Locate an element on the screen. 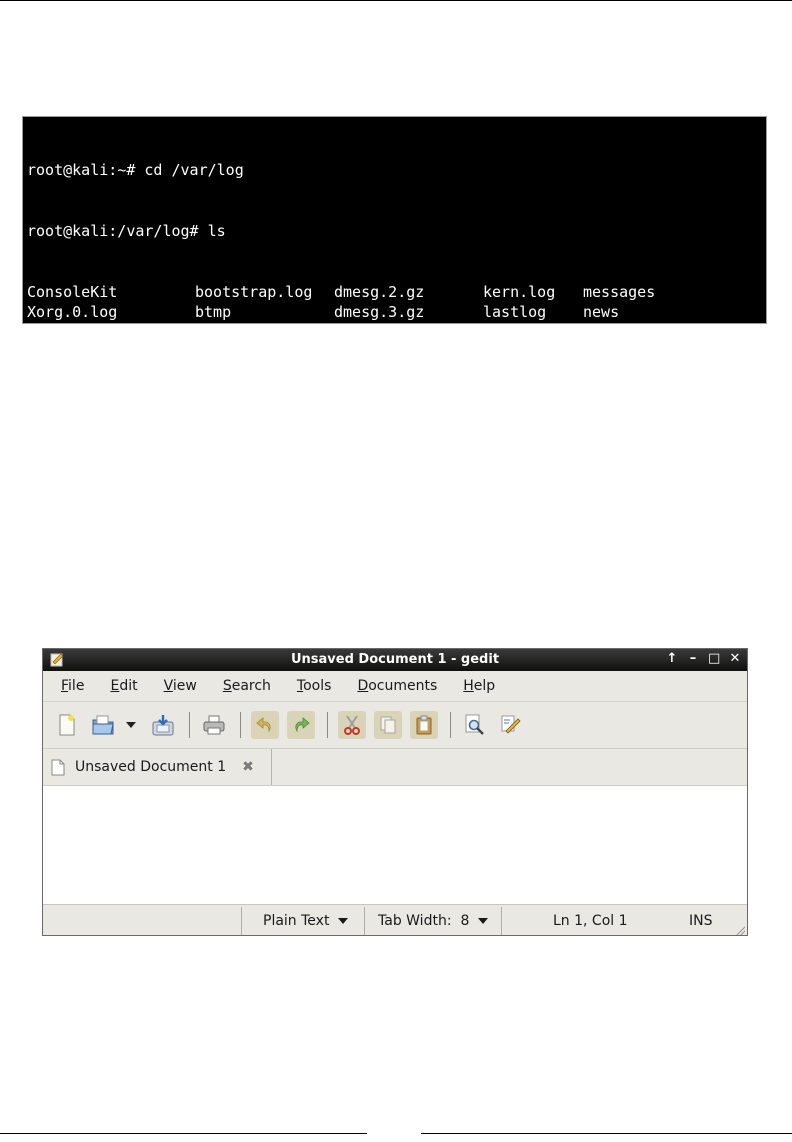 This screenshot has height=1142, width=792. title-bar: Unsaved Document 1 - gedit ↑ – □ ✕ is located at coordinates (395, 660).